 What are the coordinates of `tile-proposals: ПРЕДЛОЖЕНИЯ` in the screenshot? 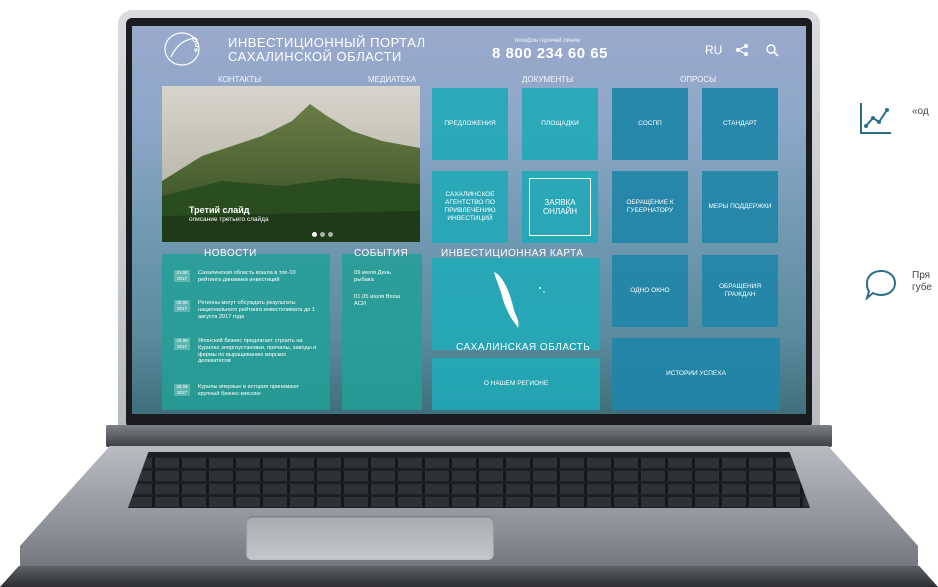 It's located at (470, 124).